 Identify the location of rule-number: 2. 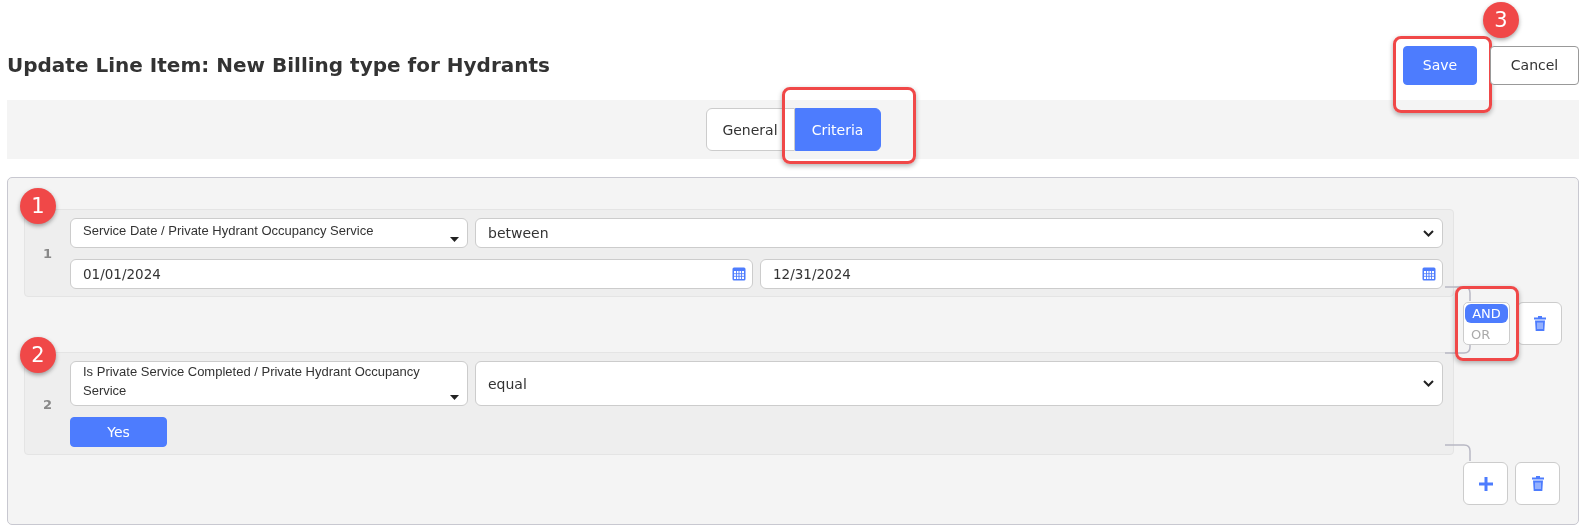
(47, 404).